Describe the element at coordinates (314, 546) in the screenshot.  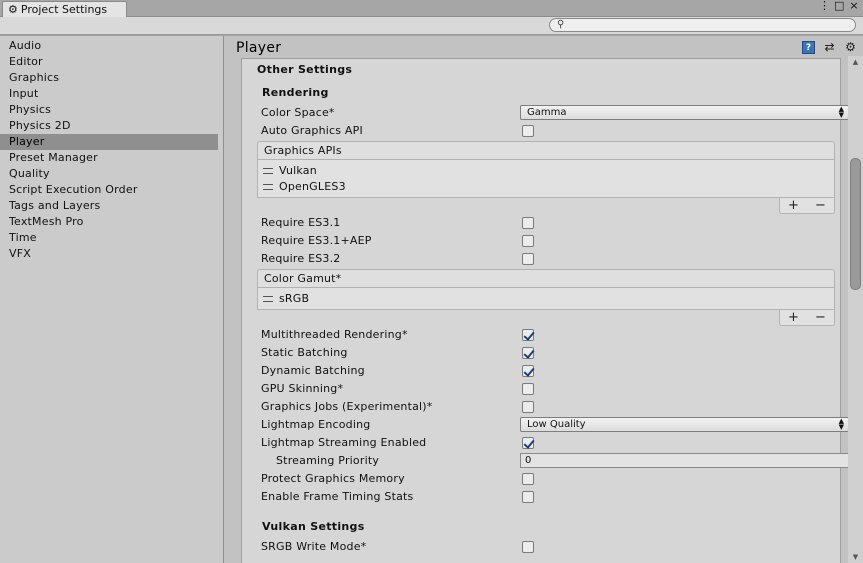
I see `srgb-write-mode-label: SRGB Write Mode*` at that location.